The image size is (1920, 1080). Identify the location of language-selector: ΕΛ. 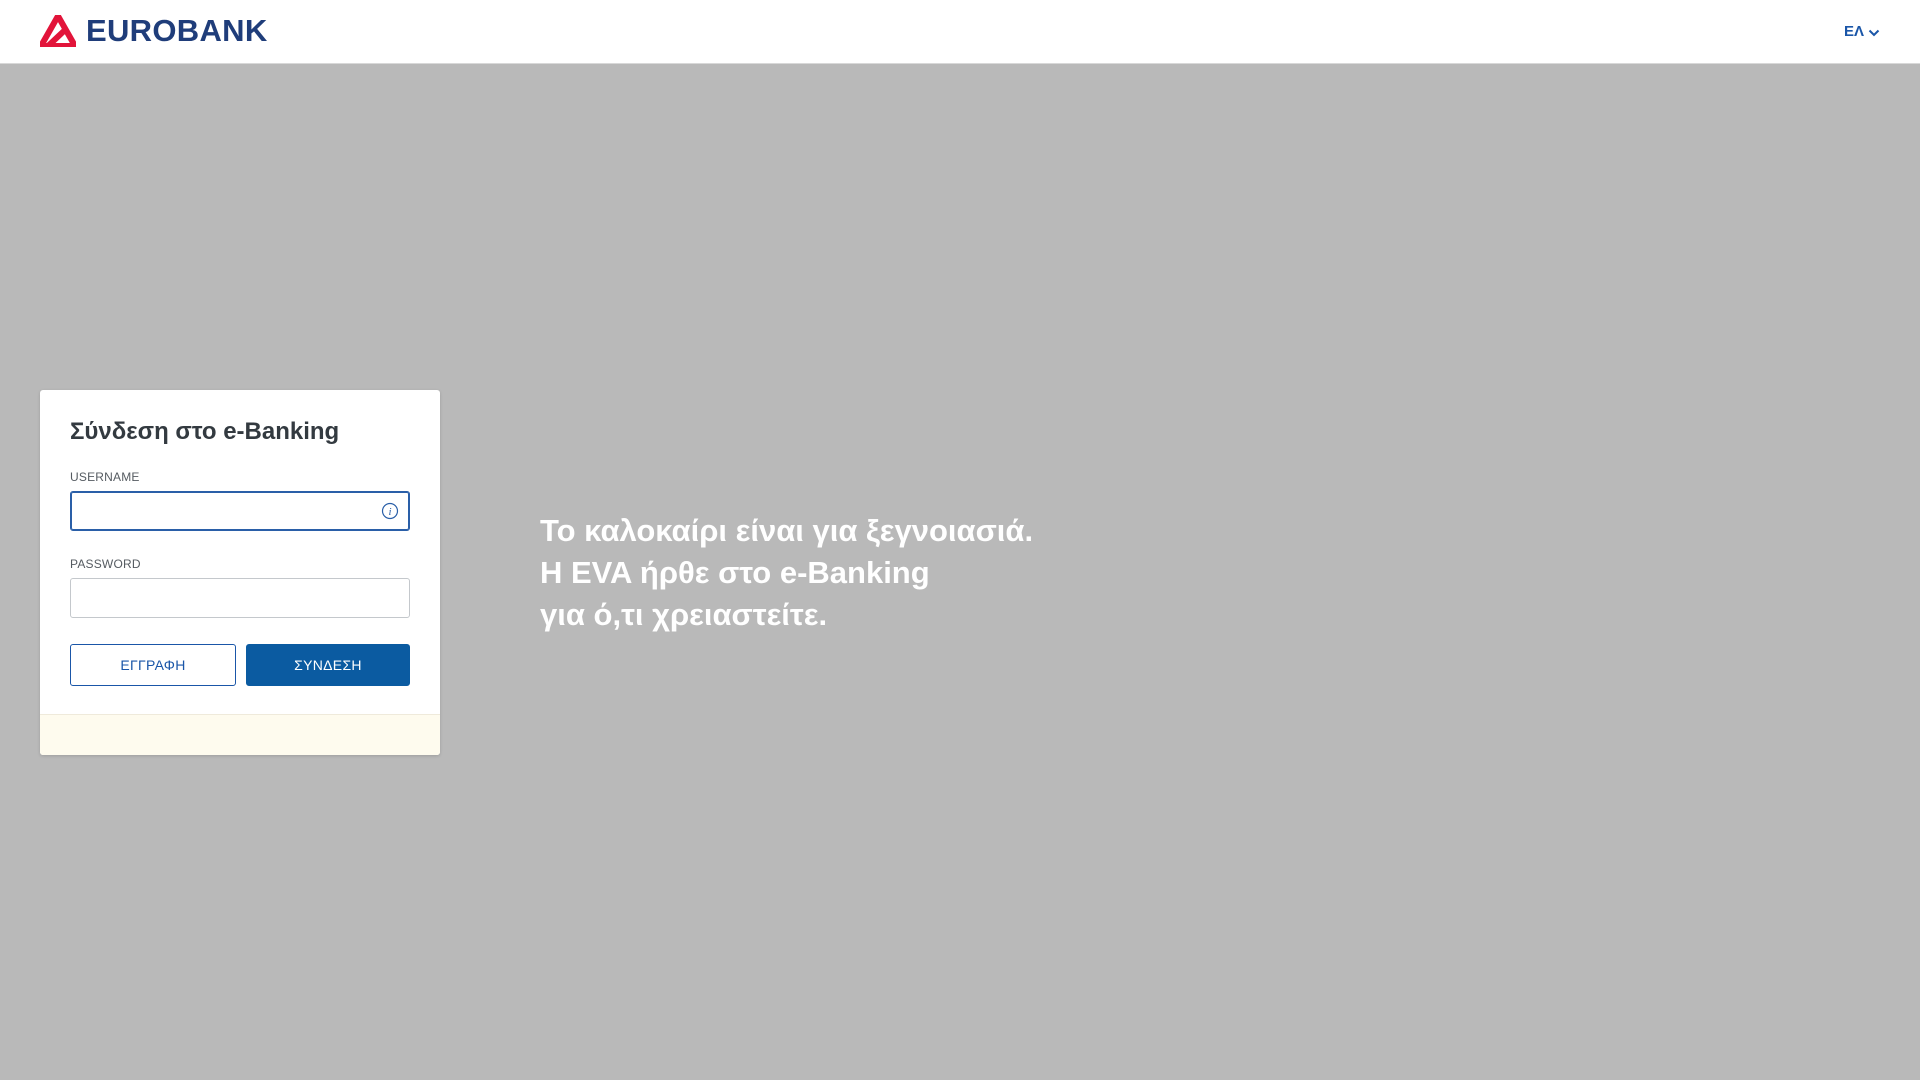
(1862, 31).